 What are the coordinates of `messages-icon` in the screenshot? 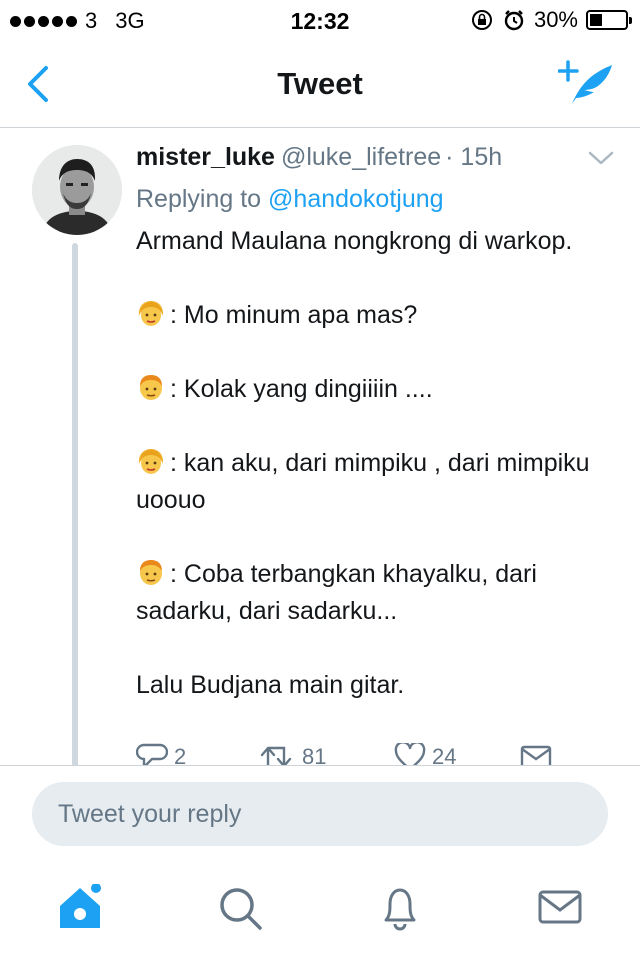 It's located at (560, 908).